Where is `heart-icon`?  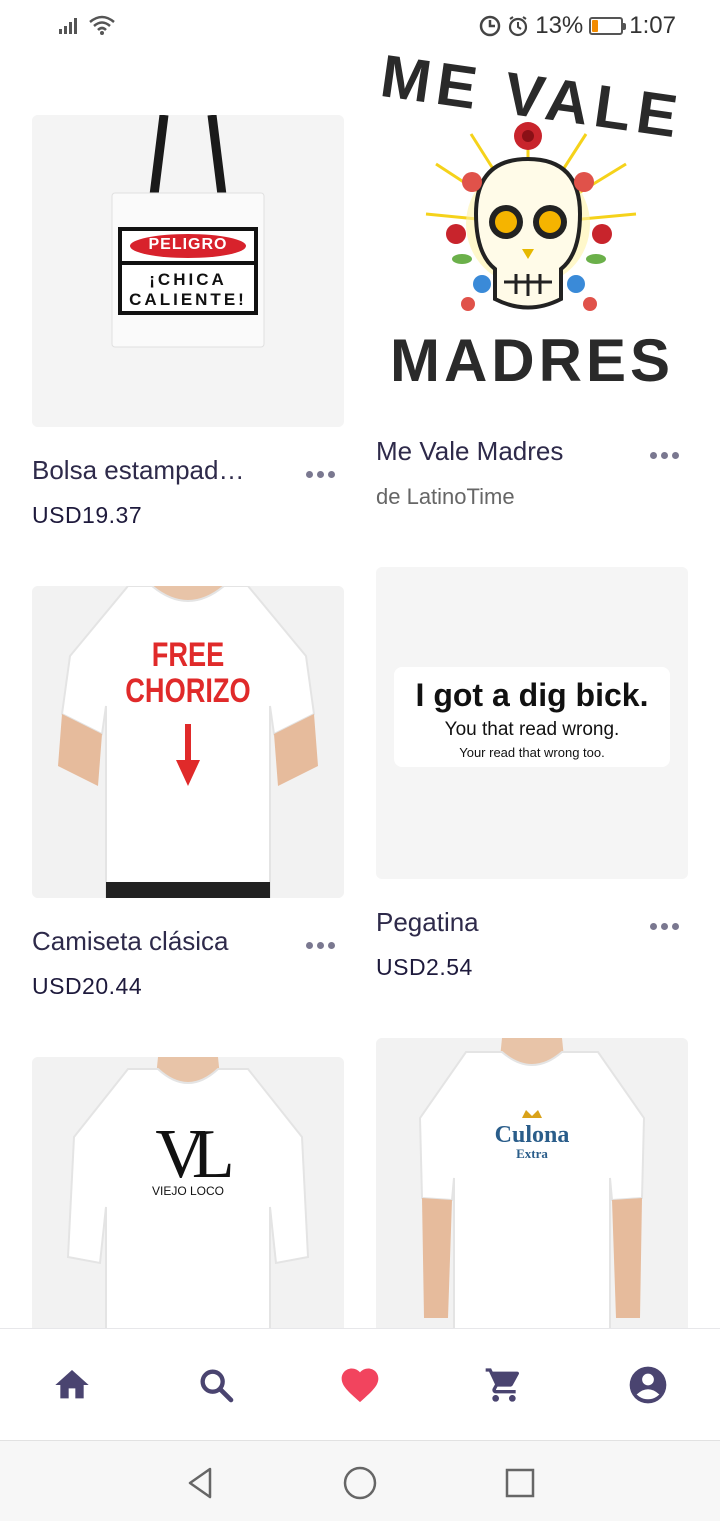
heart-icon is located at coordinates (360, 1385).